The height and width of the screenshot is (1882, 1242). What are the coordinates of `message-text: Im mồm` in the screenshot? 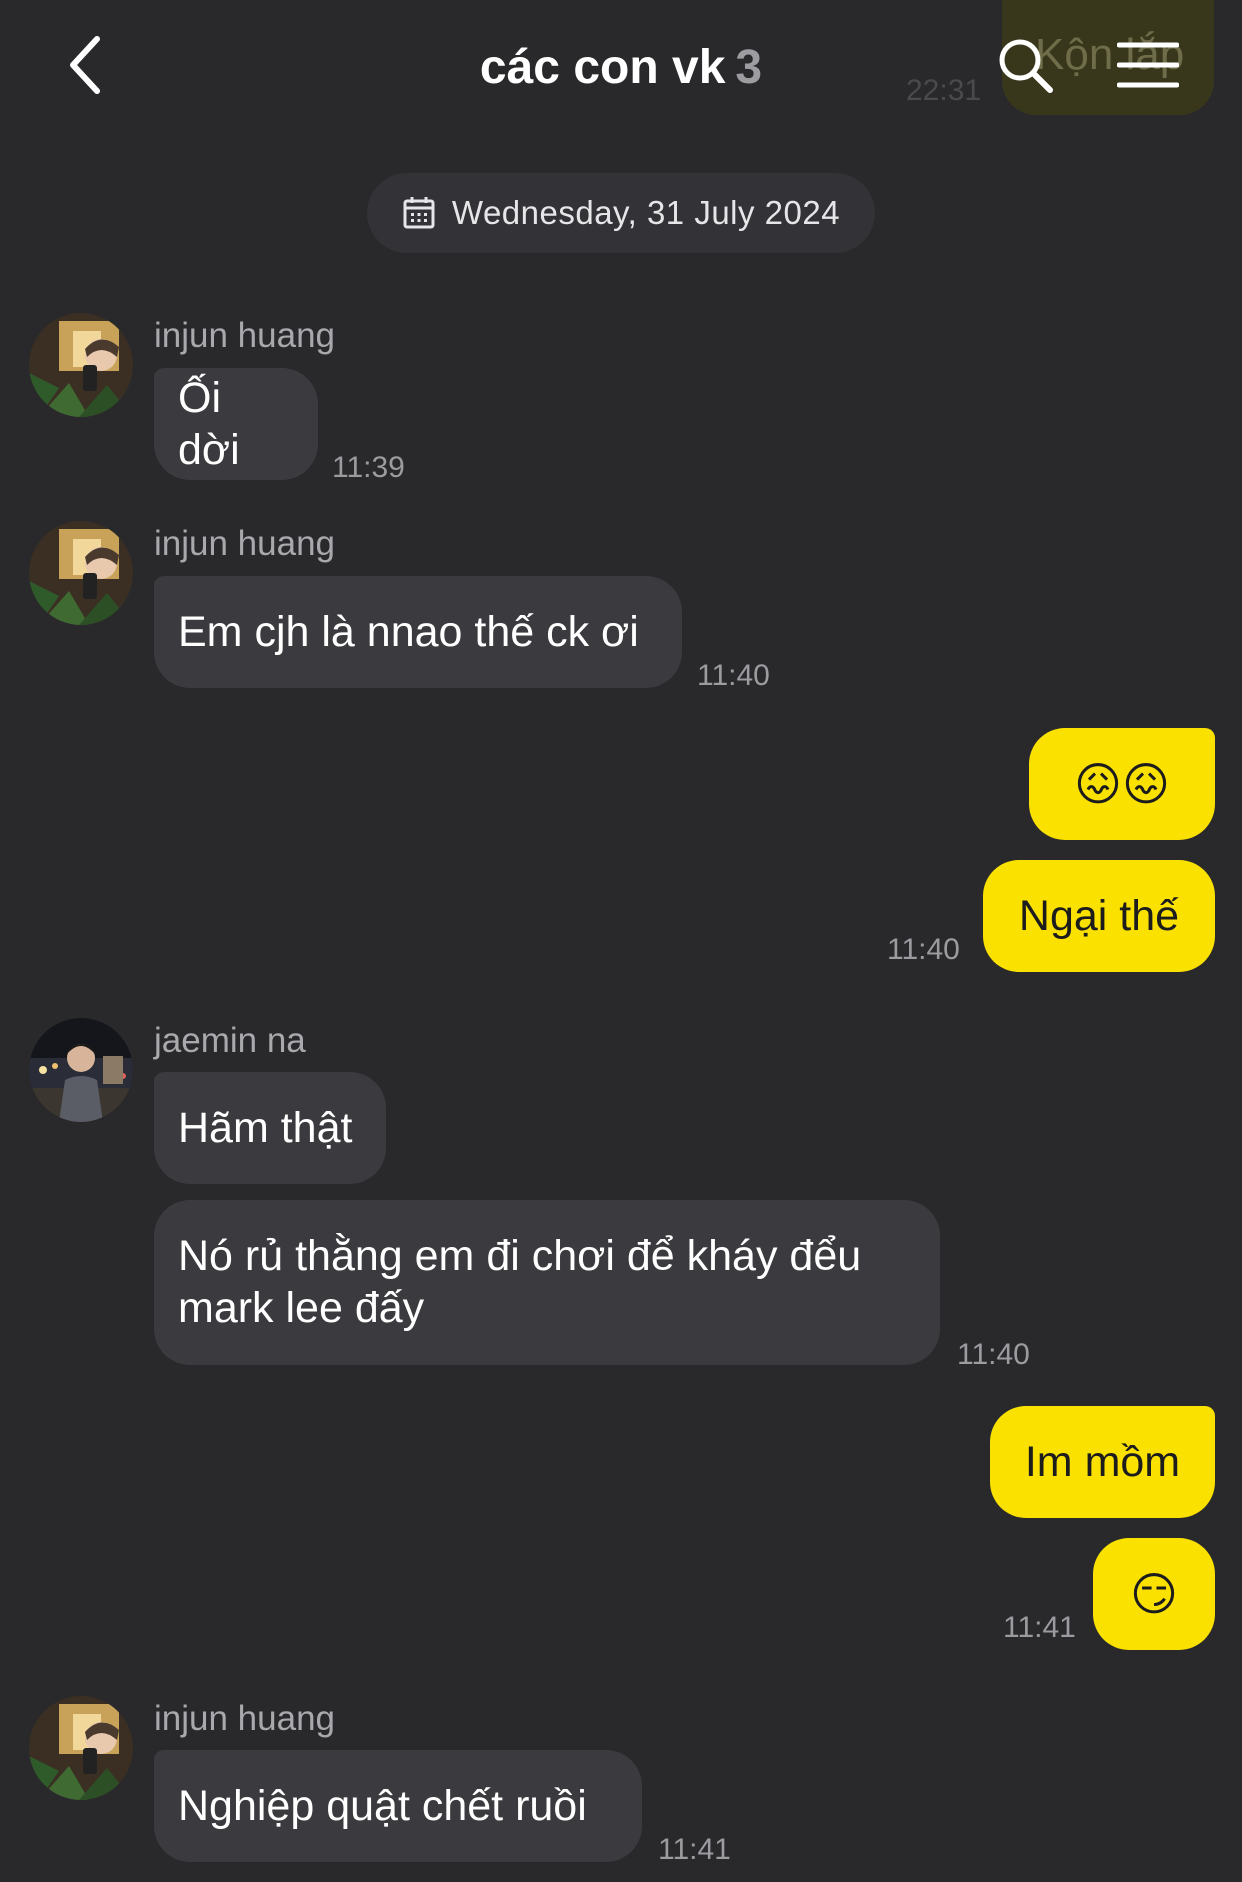 It's located at (1102, 1462).